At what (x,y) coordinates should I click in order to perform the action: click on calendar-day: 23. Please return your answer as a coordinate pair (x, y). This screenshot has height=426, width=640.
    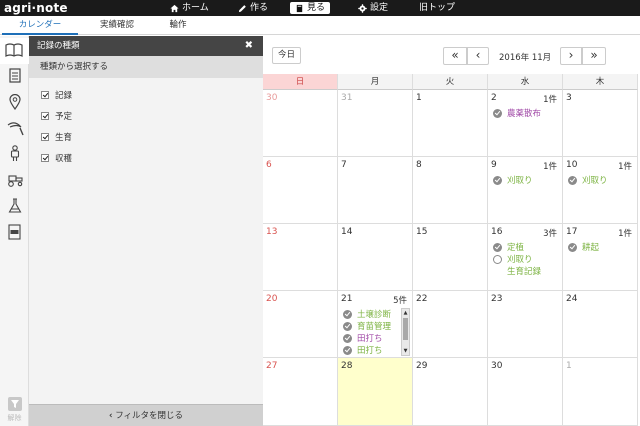
    Looking at the image, I should click on (525, 324).